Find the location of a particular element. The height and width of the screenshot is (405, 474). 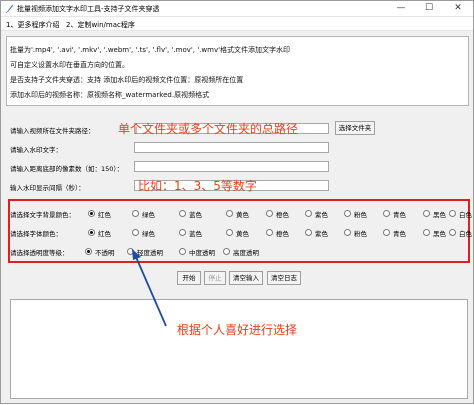

folder-path-label: 请输入视频所在文件夹路径： is located at coordinates (52, 131).